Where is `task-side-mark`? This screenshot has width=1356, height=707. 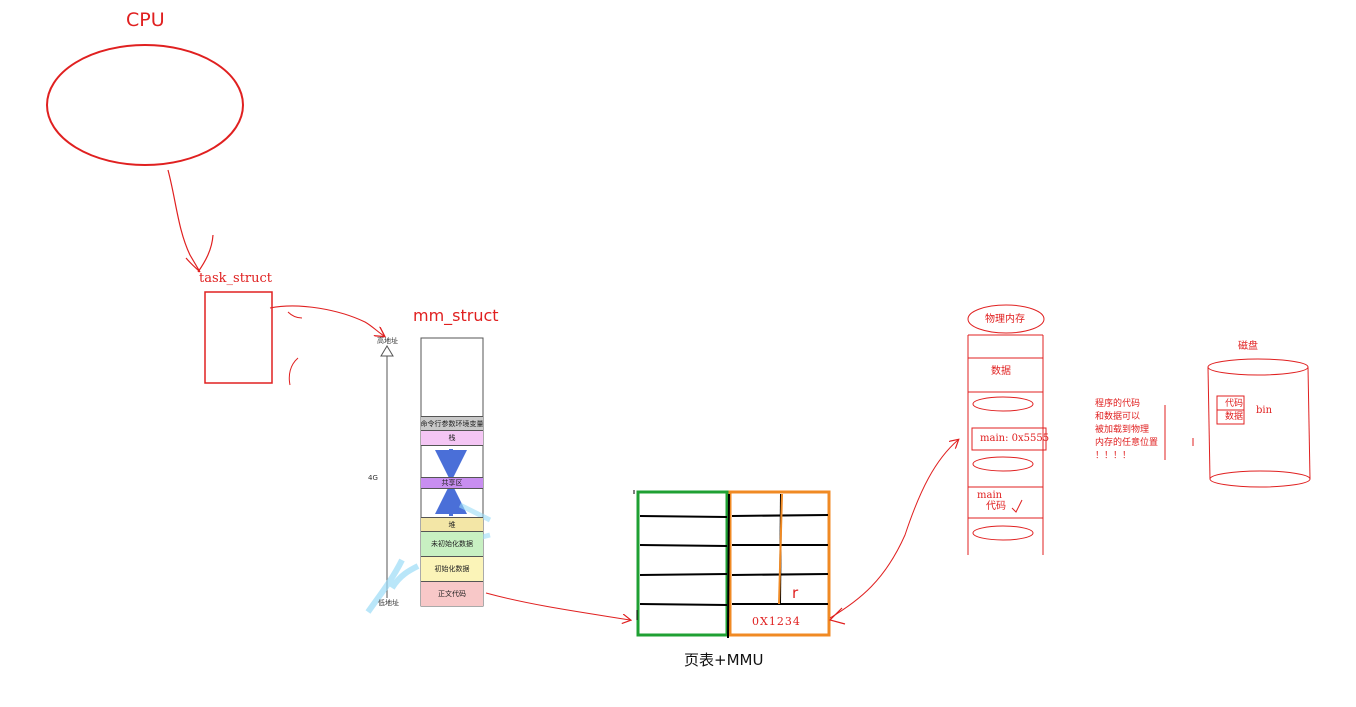 task-side-mark is located at coordinates (293, 371).